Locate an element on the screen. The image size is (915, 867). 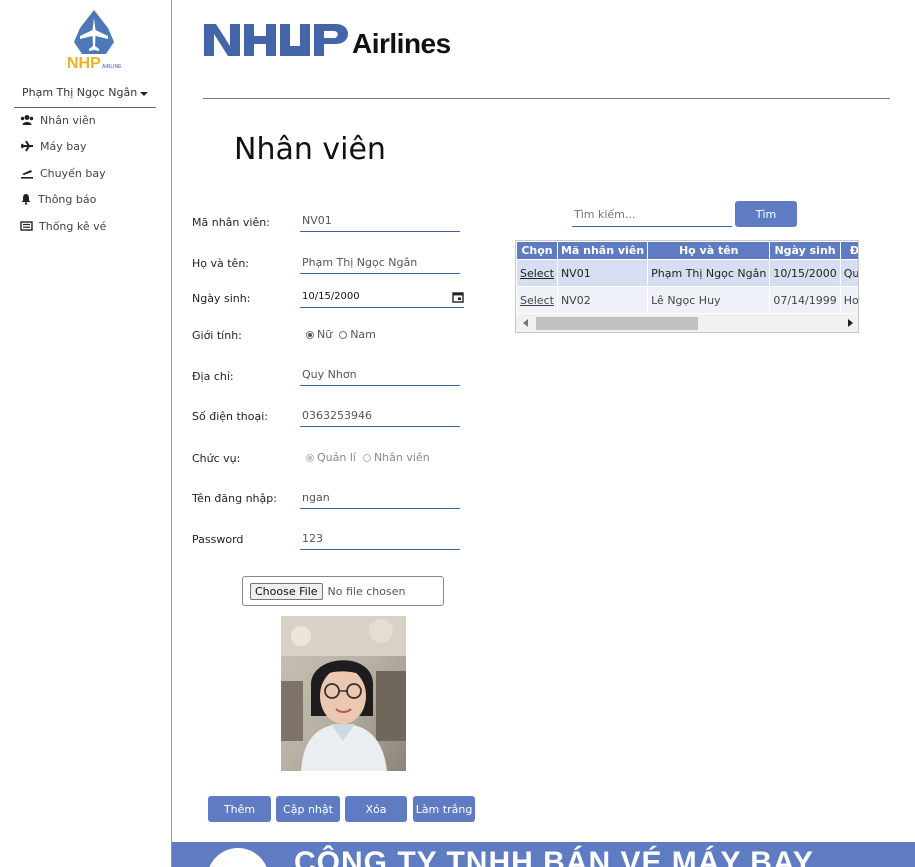
gender-radio-group: Nữ Nam is located at coordinates (341, 334).